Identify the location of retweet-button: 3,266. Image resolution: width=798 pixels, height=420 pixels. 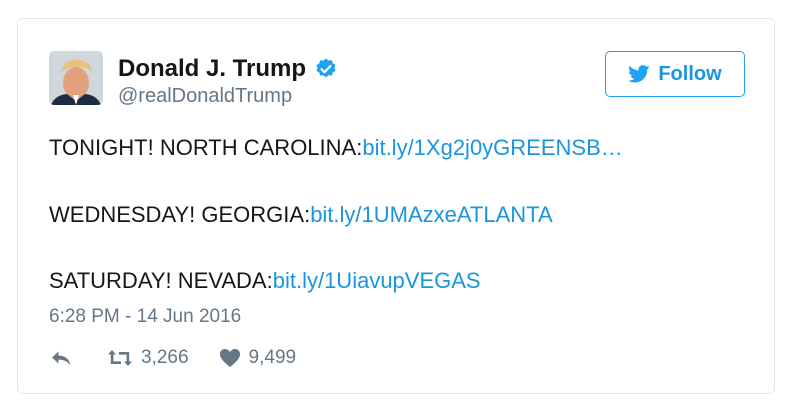
(148, 358).